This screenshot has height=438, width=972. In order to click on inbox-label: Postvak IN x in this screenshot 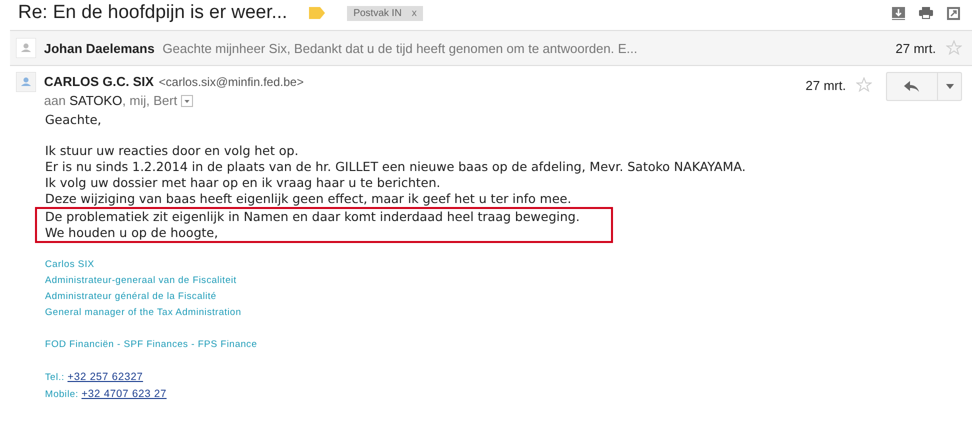, I will do `click(385, 13)`.